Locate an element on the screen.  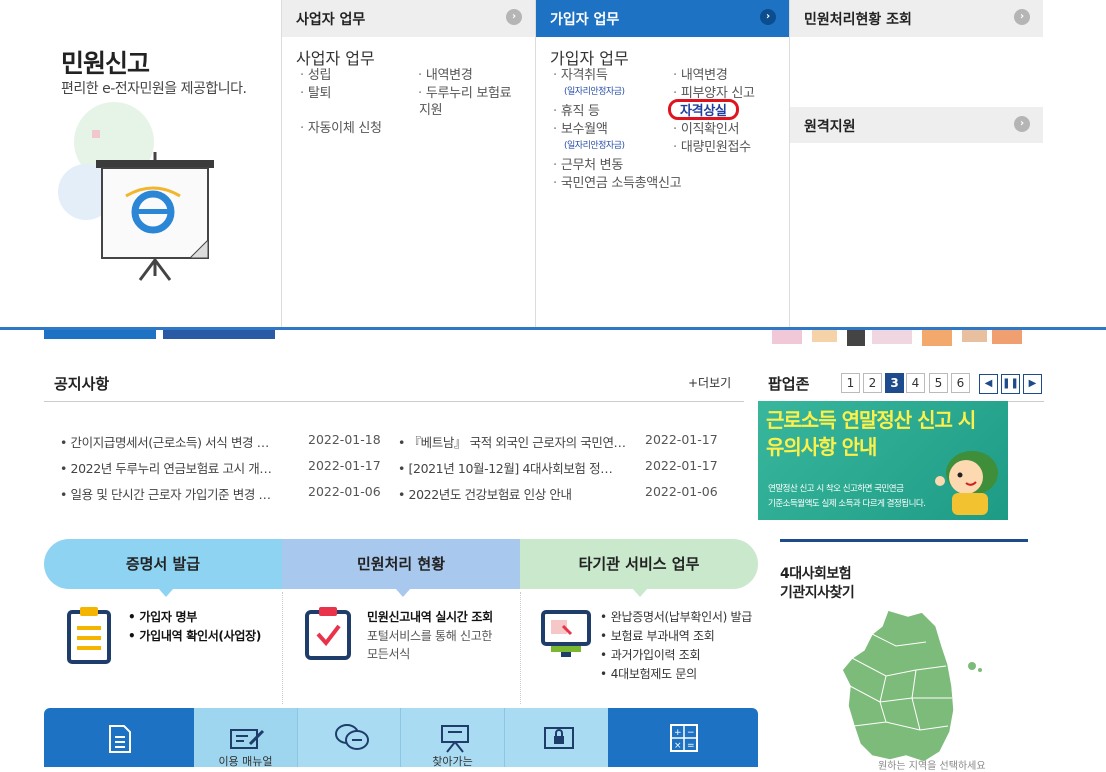
service-divider is located at coordinates (520, 648).